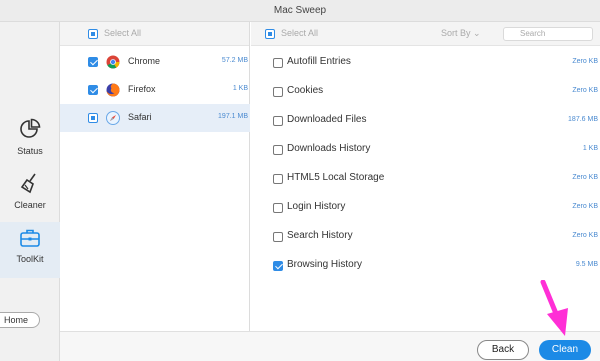  What do you see at coordinates (327, 119) in the screenshot?
I see `entry-name: Downloaded Files` at bounding box center [327, 119].